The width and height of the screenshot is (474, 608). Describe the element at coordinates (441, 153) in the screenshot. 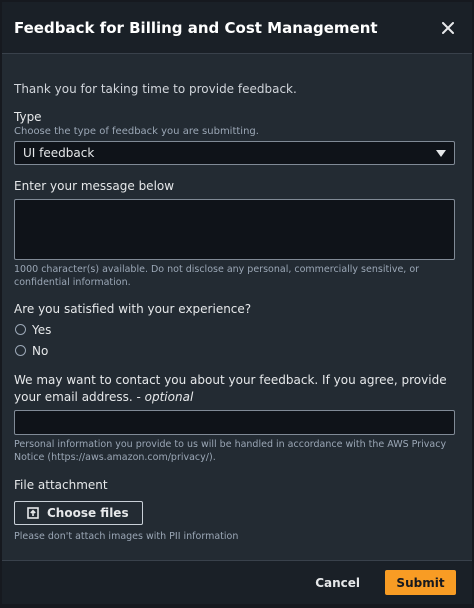

I see `caret-down-icon` at that location.